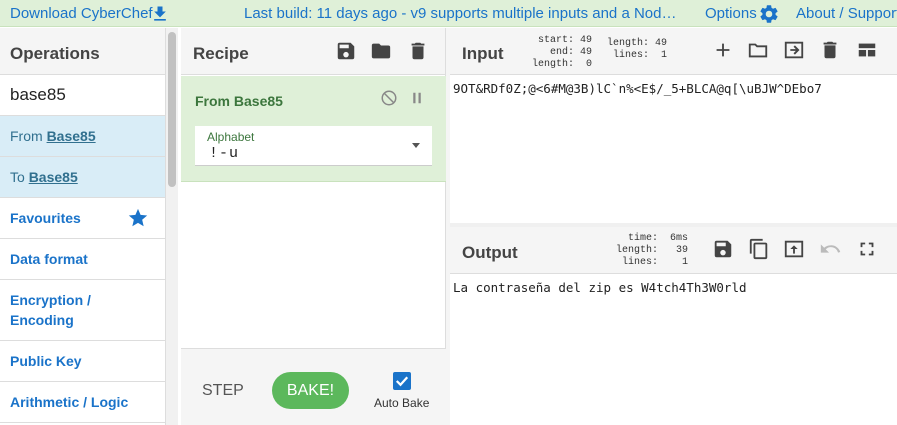 The height and width of the screenshot is (425, 897). Describe the element at coordinates (562, 52) in the screenshot. I see `input-selection-stats: start: 49 end: 49 length: 0` at that location.